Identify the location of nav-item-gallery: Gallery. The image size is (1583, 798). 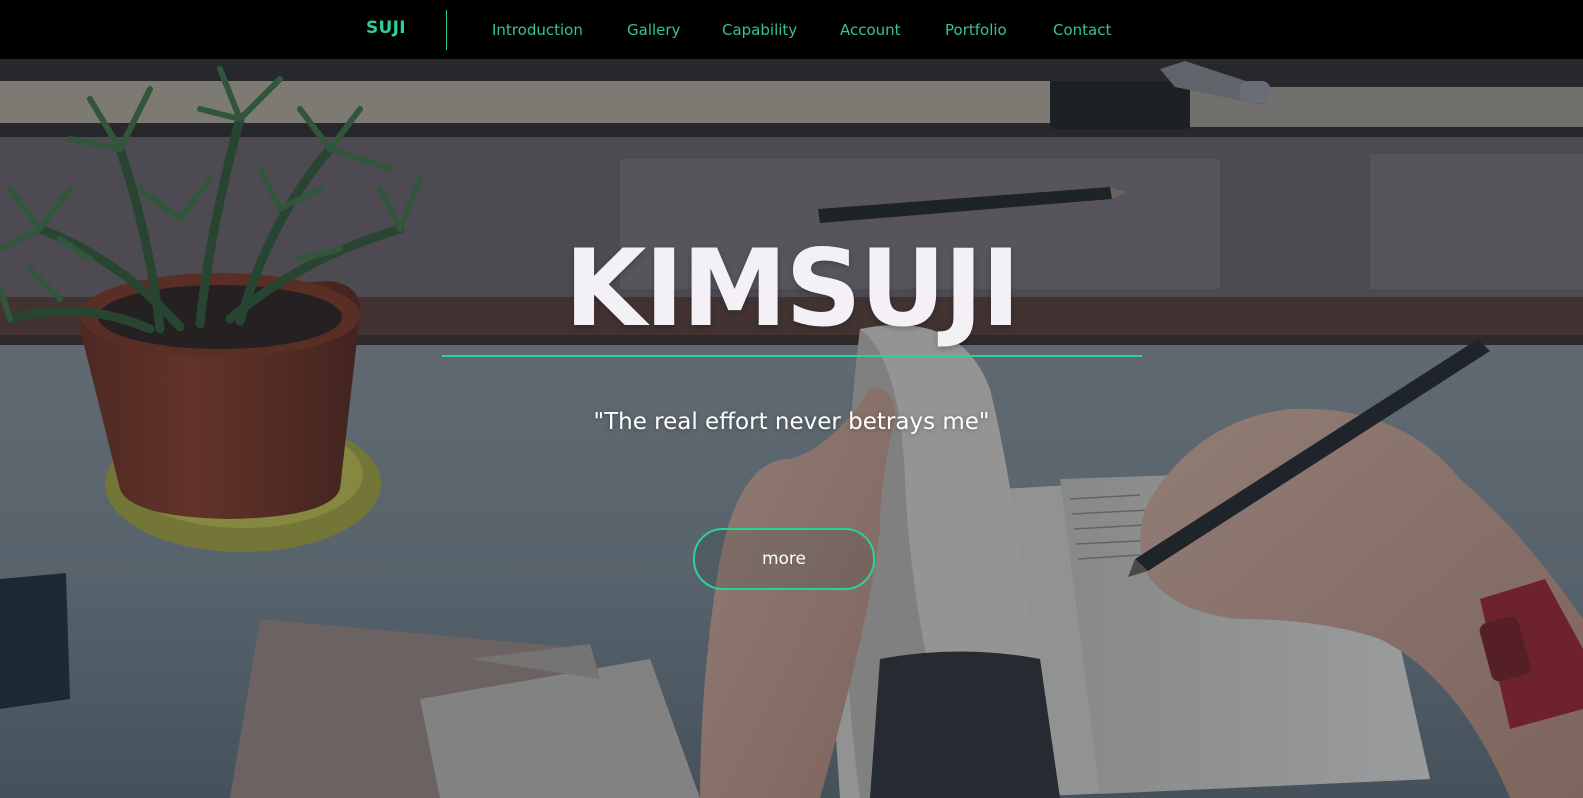
(653, 30).